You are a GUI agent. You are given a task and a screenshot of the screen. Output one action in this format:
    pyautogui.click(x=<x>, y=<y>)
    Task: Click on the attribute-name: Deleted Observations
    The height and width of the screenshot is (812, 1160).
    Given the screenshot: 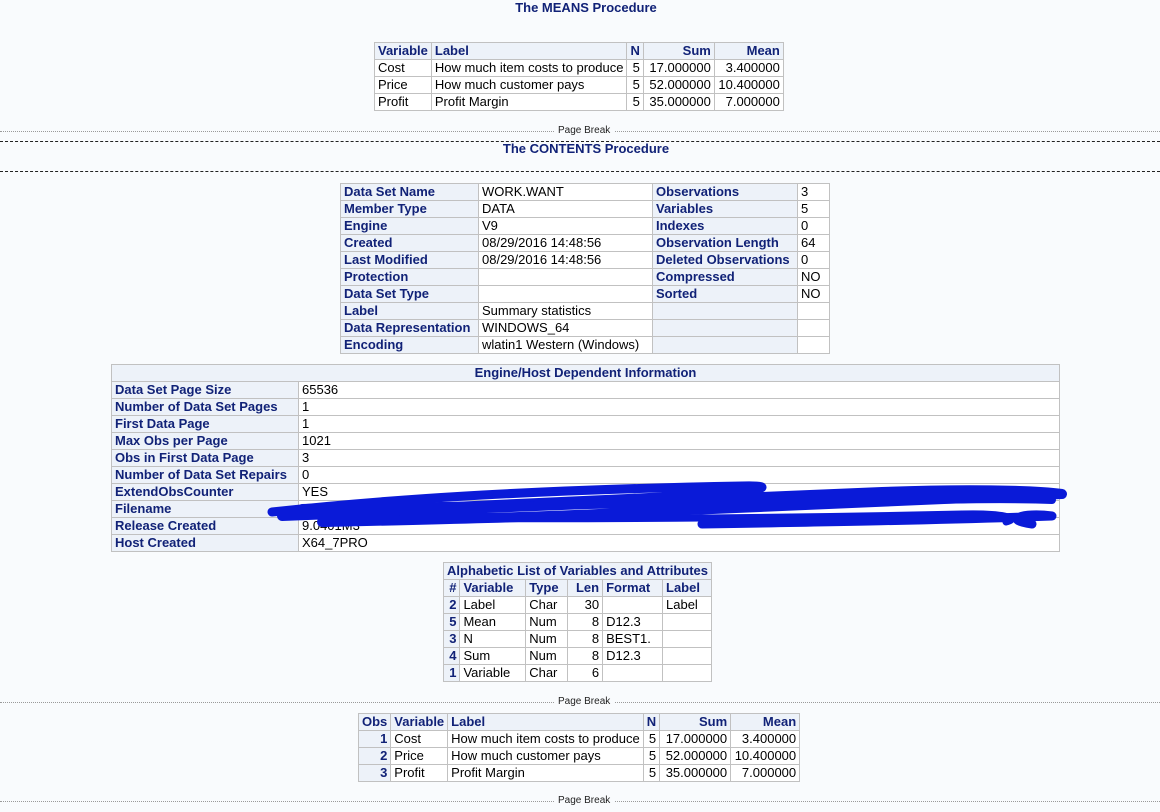 What is the action you would take?
    pyautogui.click(x=725, y=260)
    